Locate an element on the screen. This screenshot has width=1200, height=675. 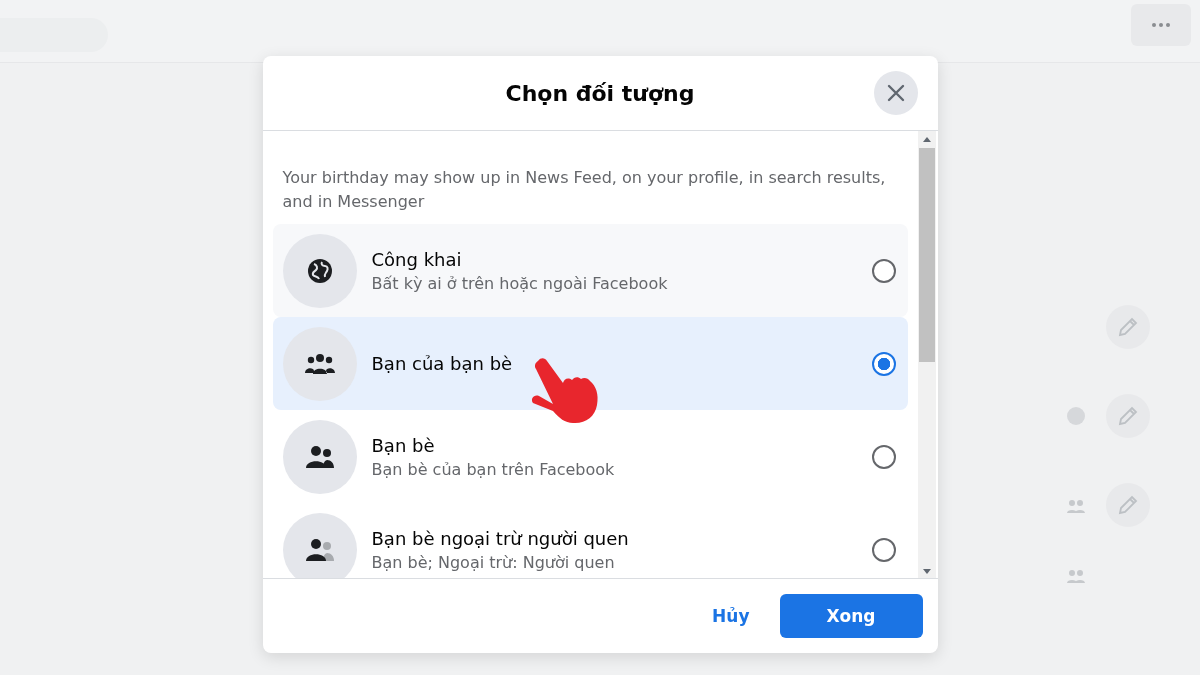
close-button is located at coordinates (895, 93).